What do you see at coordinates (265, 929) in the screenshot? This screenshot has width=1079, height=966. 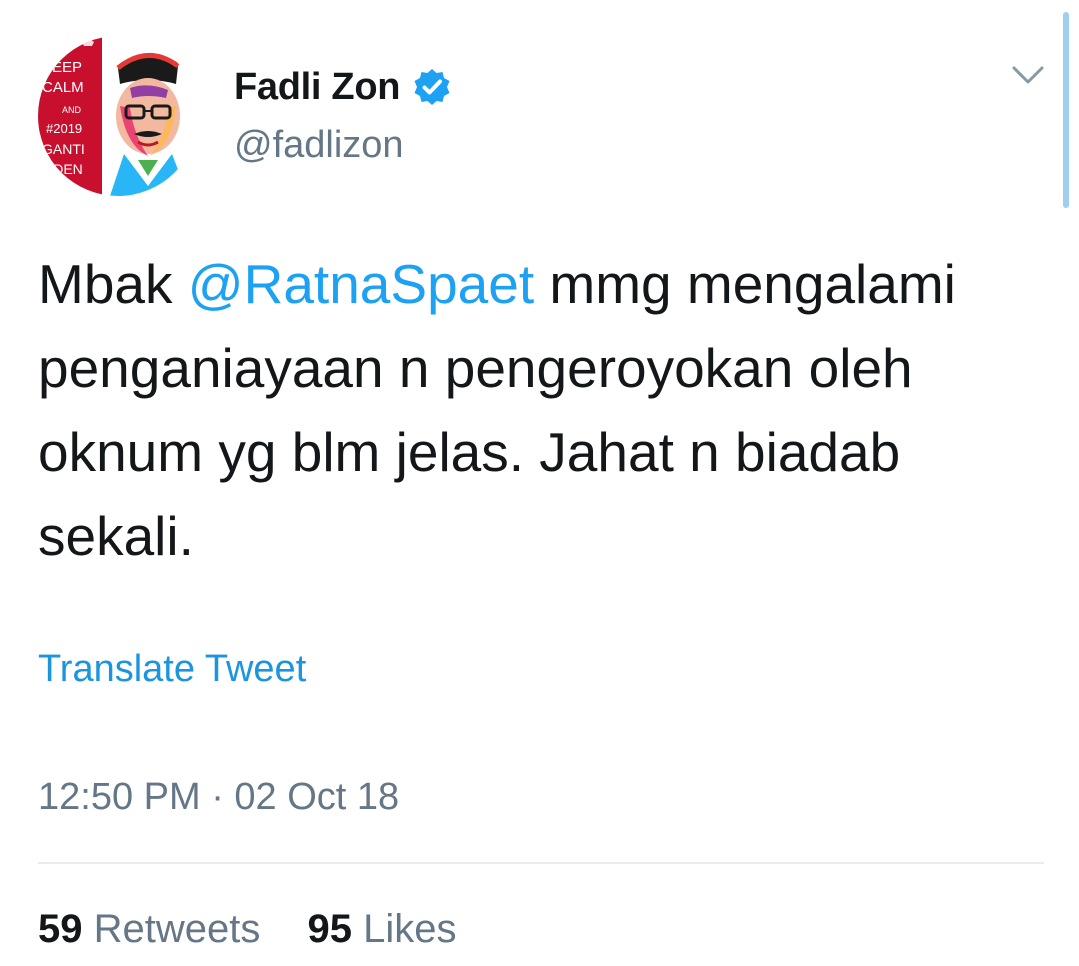 I see `tweet-stats: 59 Retweets 95 Likes` at bounding box center [265, 929].